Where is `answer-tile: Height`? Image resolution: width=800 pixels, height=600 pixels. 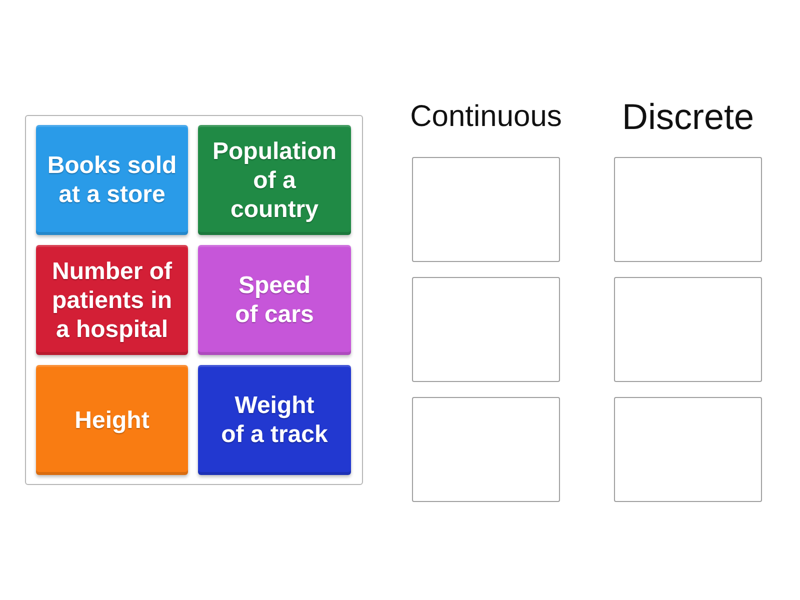 answer-tile: Height is located at coordinates (112, 420).